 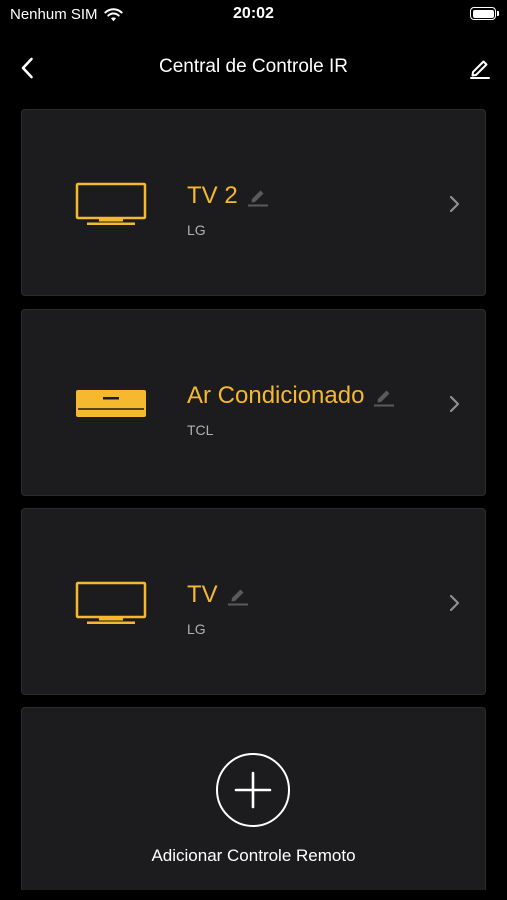 I want to click on device-name-row: TV 2, so click(x=228, y=196).